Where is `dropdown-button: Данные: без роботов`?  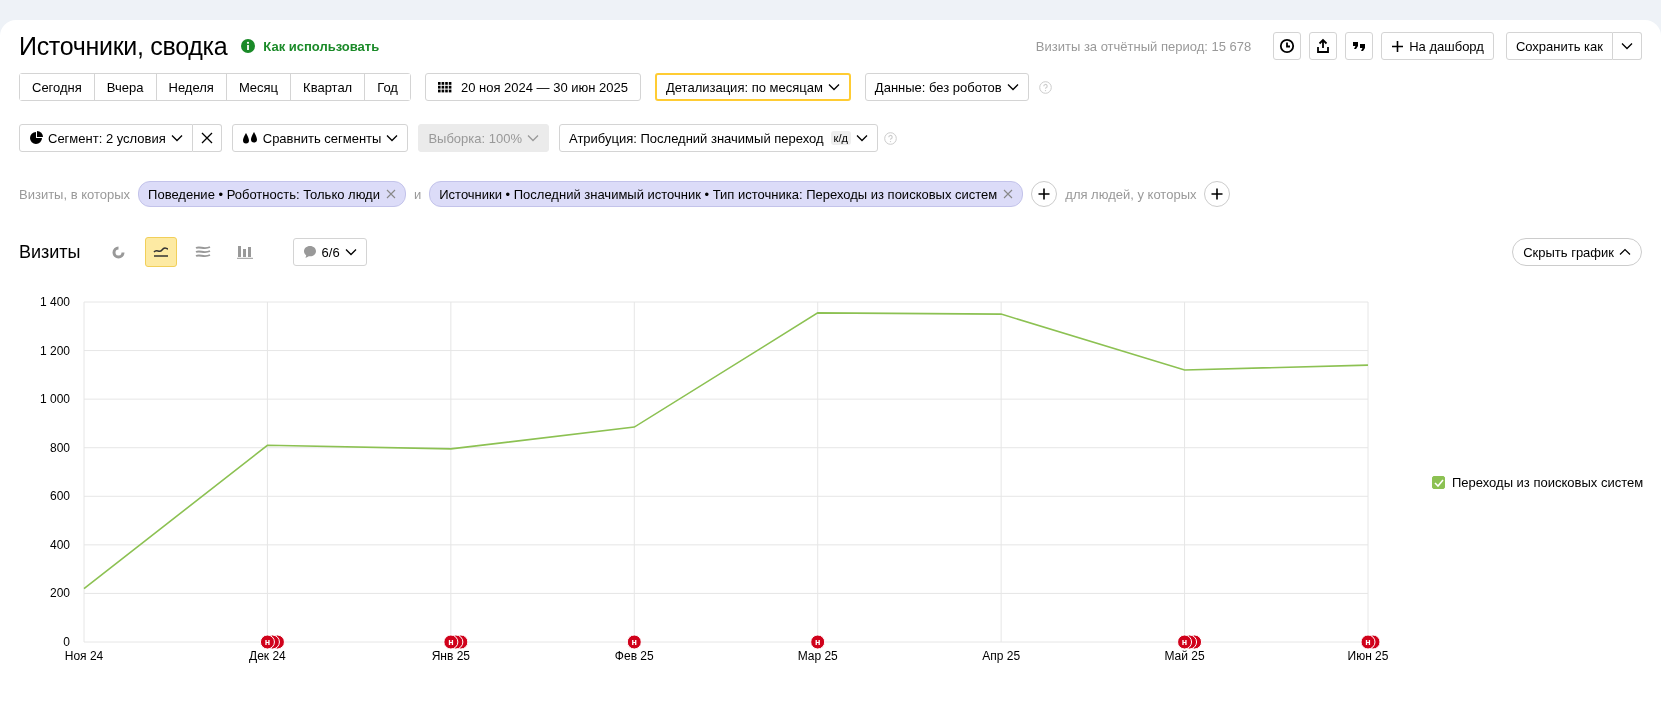 dropdown-button: Данные: без роботов is located at coordinates (946, 87).